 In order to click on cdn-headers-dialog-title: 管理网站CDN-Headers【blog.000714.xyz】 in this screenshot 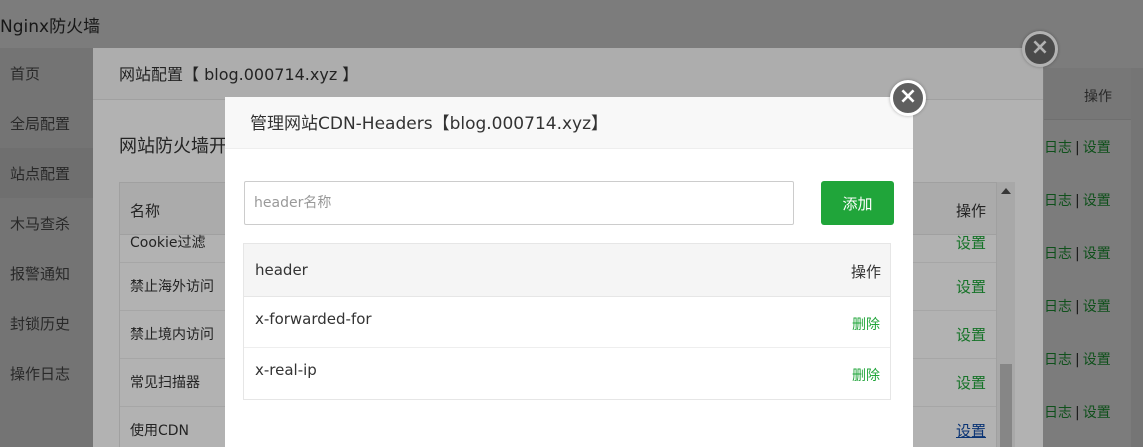, I will do `click(569, 123)`.